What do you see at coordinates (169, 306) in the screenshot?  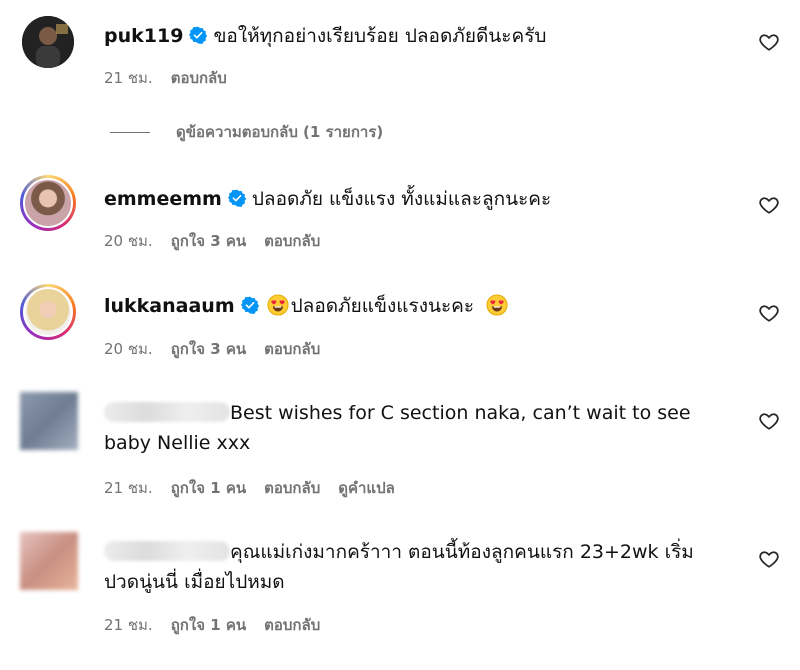 I see `username: lukkanaaum` at bounding box center [169, 306].